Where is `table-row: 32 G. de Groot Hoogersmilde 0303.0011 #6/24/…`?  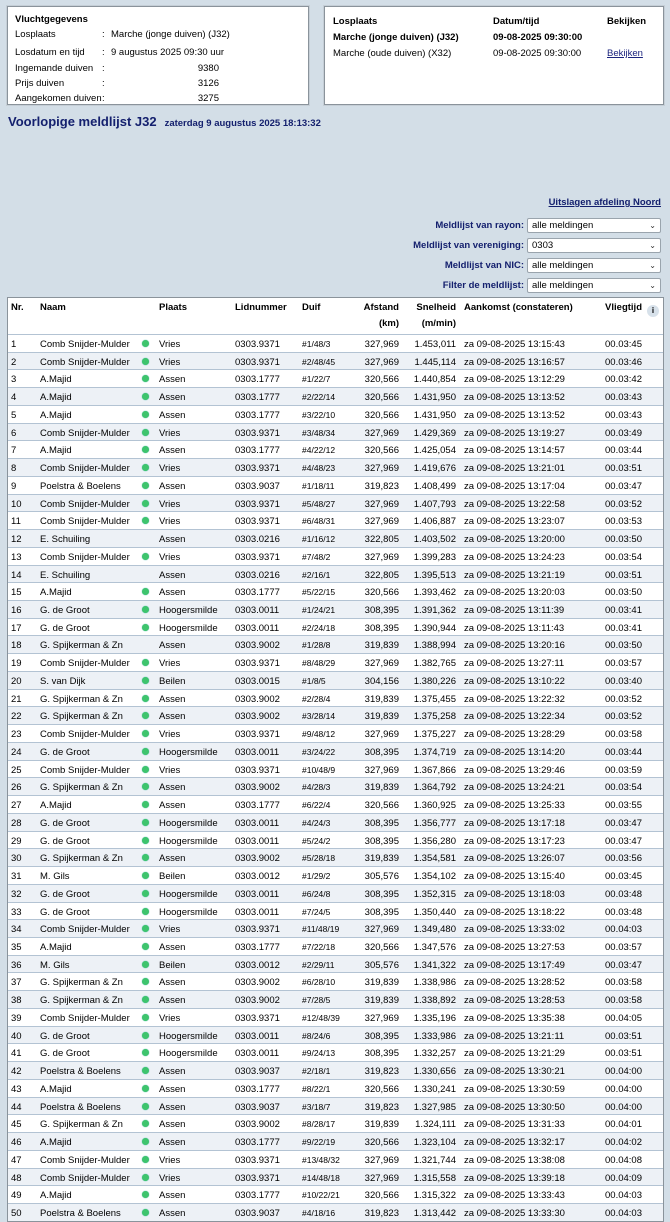
table-row: 32 G. de Groot Hoogersmilde 0303.0011 #6/24/… is located at coordinates (335, 892).